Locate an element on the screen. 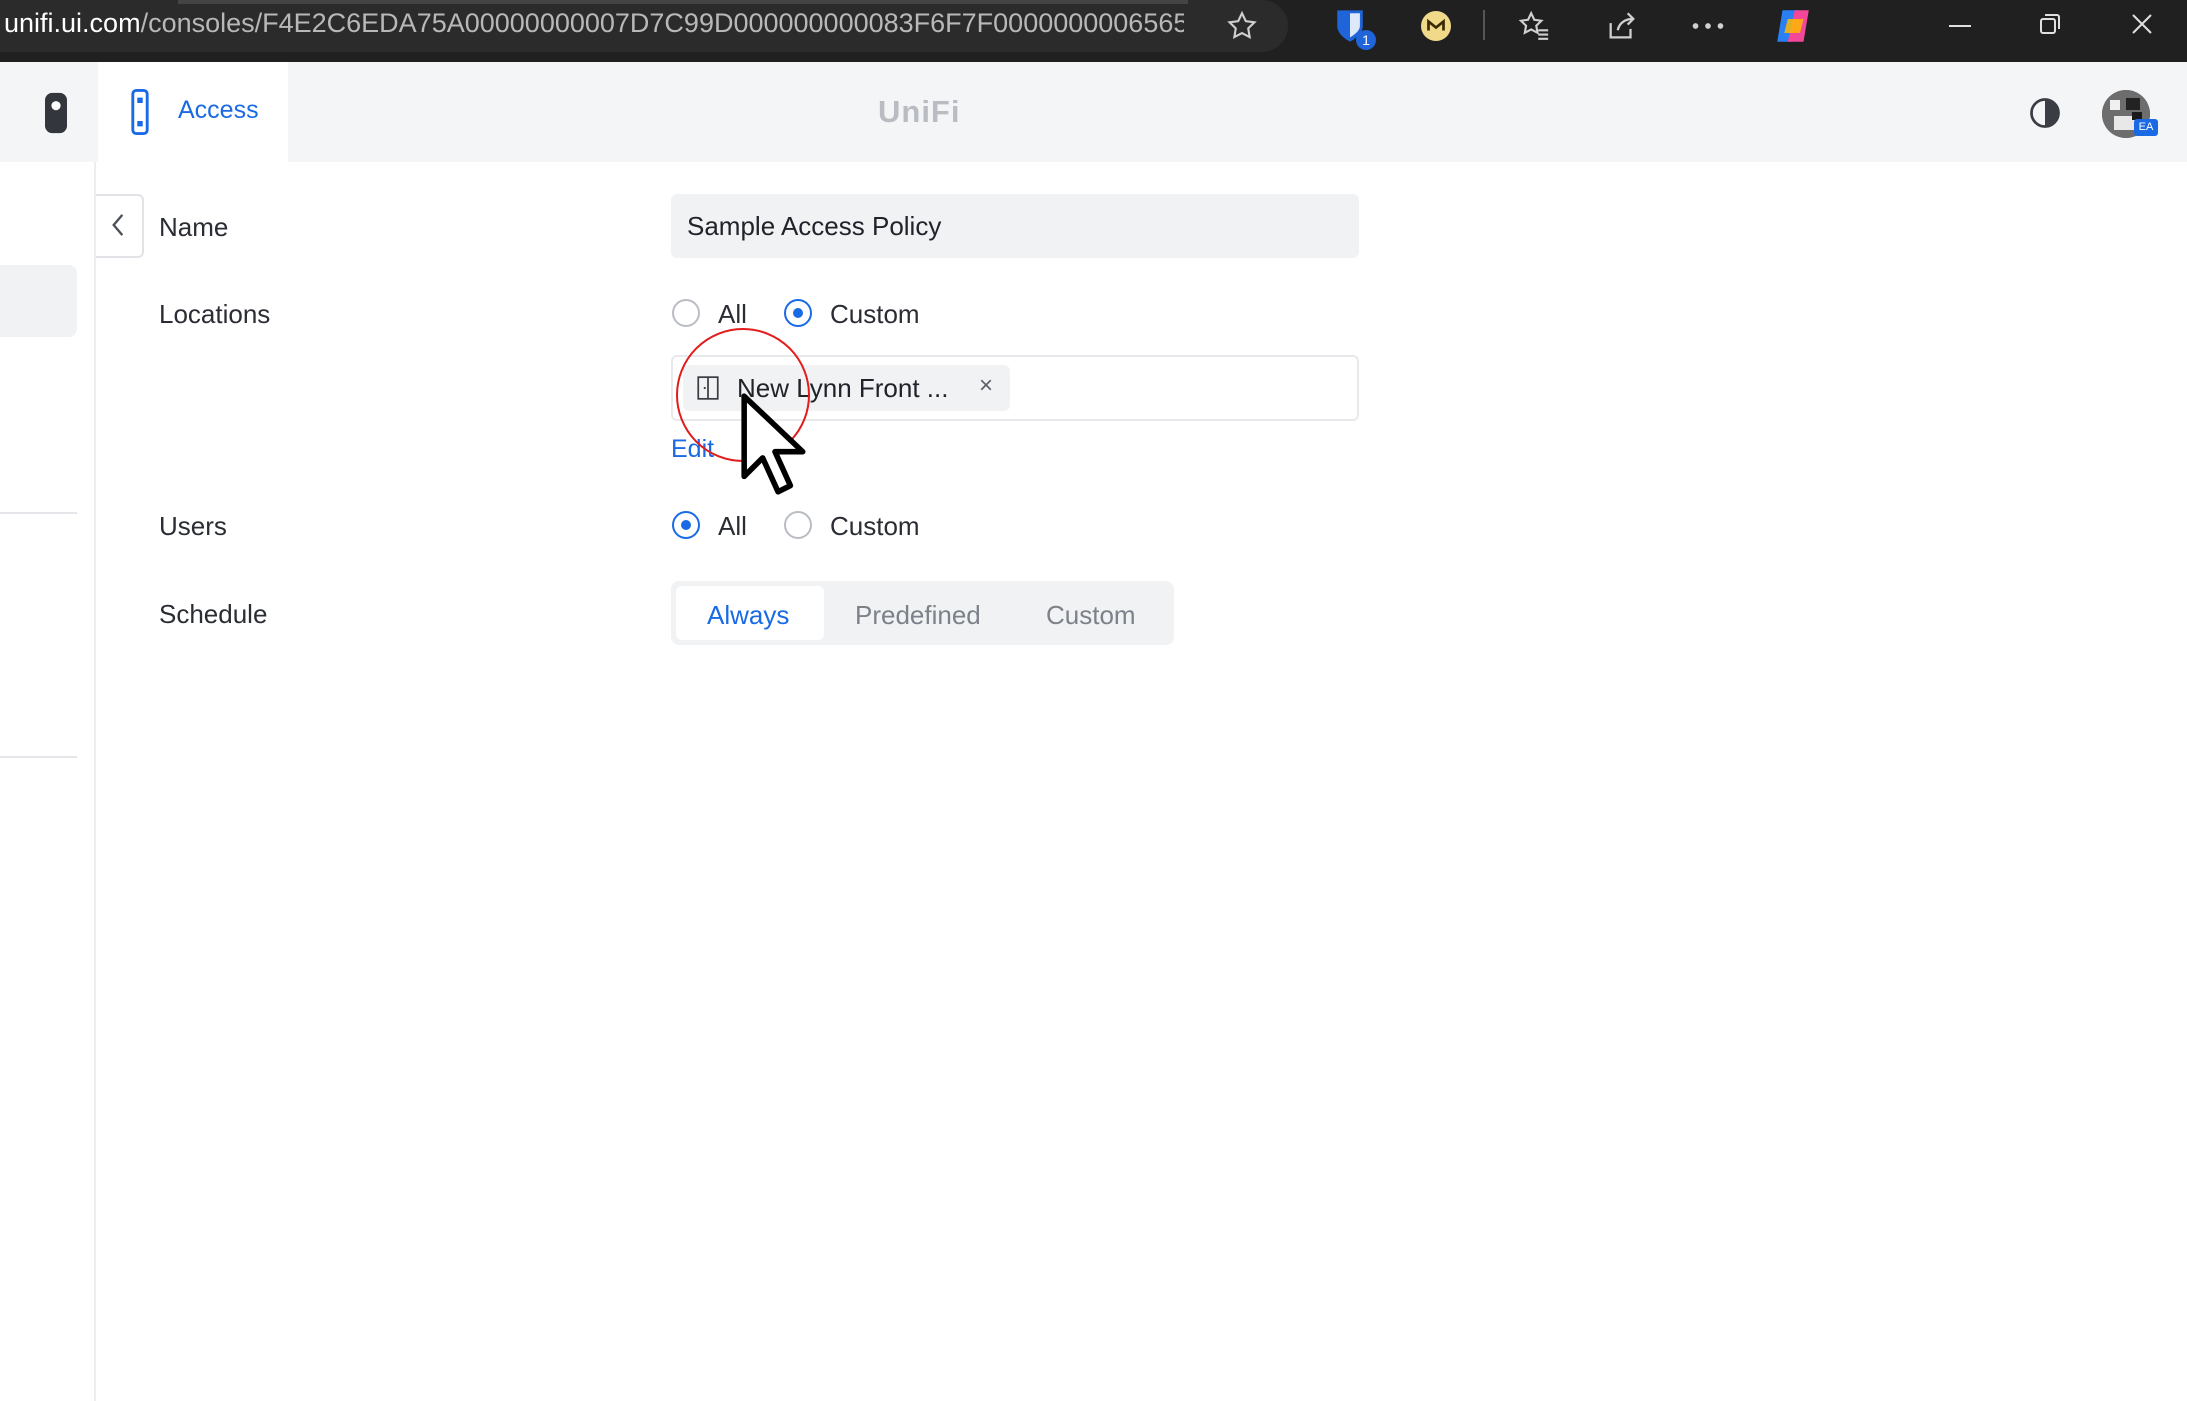 This screenshot has height=1401, width=2187. favorites-icon is located at coordinates (1534, 26).